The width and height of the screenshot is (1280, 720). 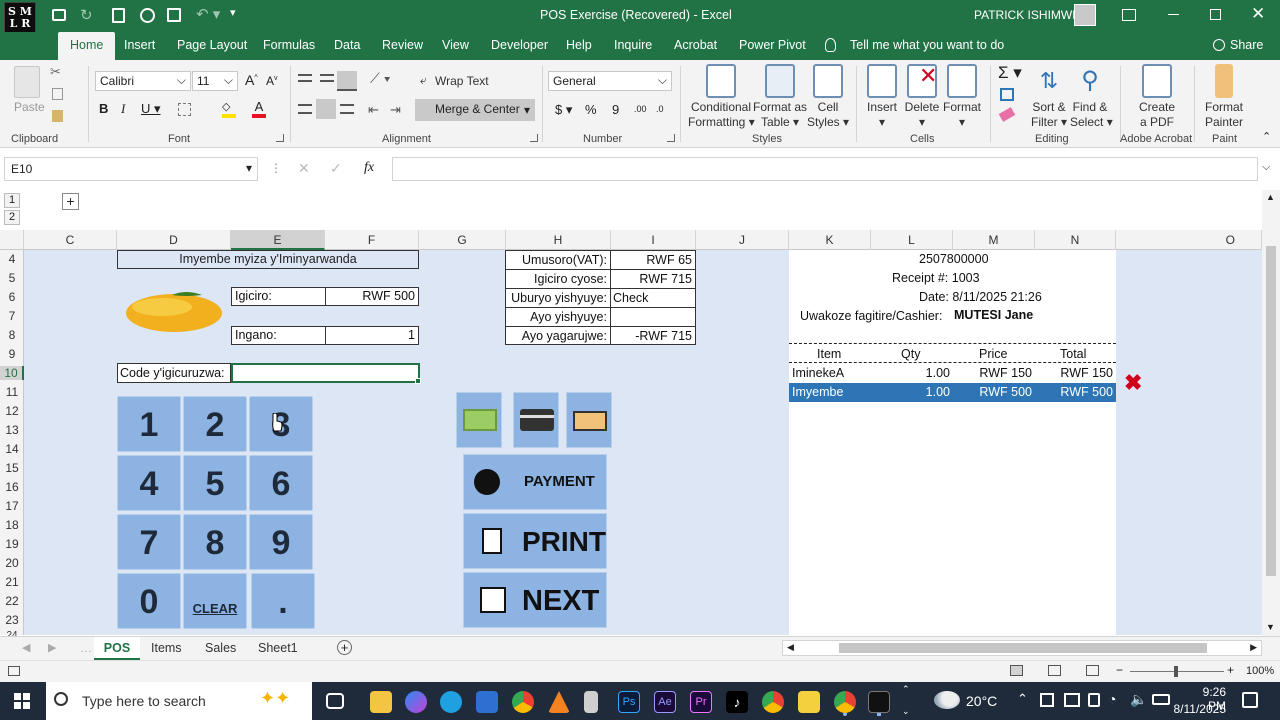 What do you see at coordinates (790, 647) in the screenshot?
I see `scroll-left-icon: ◀` at bounding box center [790, 647].